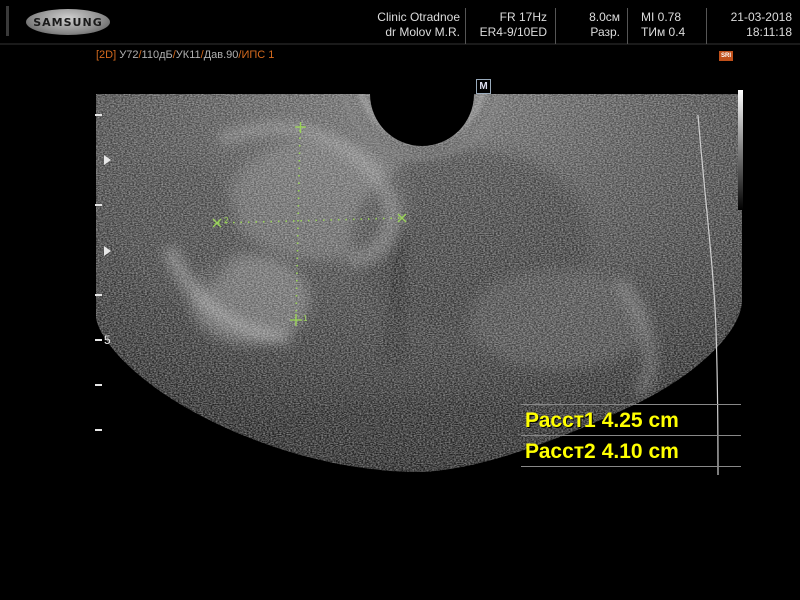  I want to click on exam-time: 18:11:18, so click(769, 32).